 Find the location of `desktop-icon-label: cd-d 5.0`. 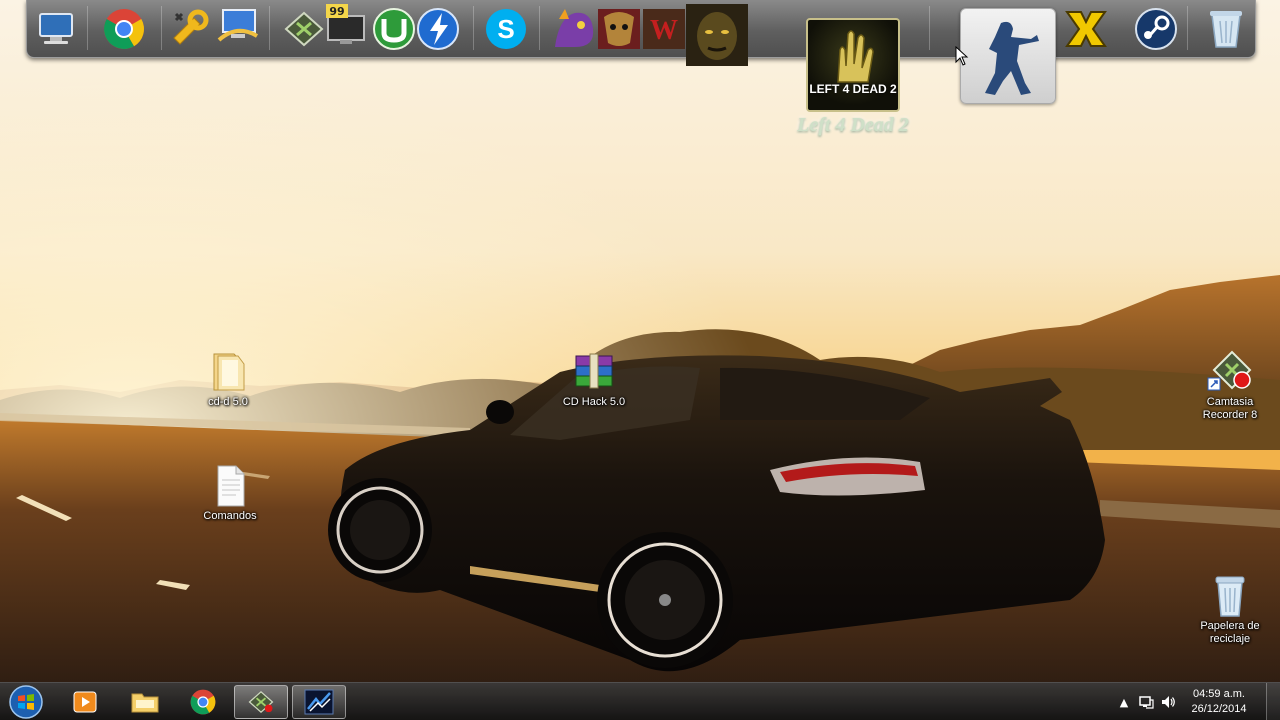

desktop-icon-label: cd-d 5.0 is located at coordinates (228, 402).